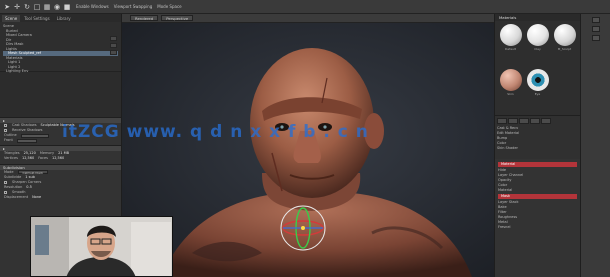 The image size is (610, 277). What do you see at coordinates (177, 18) in the screenshot?
I see `camera-dropdown: Perspective` at bounding box center [177, 18].